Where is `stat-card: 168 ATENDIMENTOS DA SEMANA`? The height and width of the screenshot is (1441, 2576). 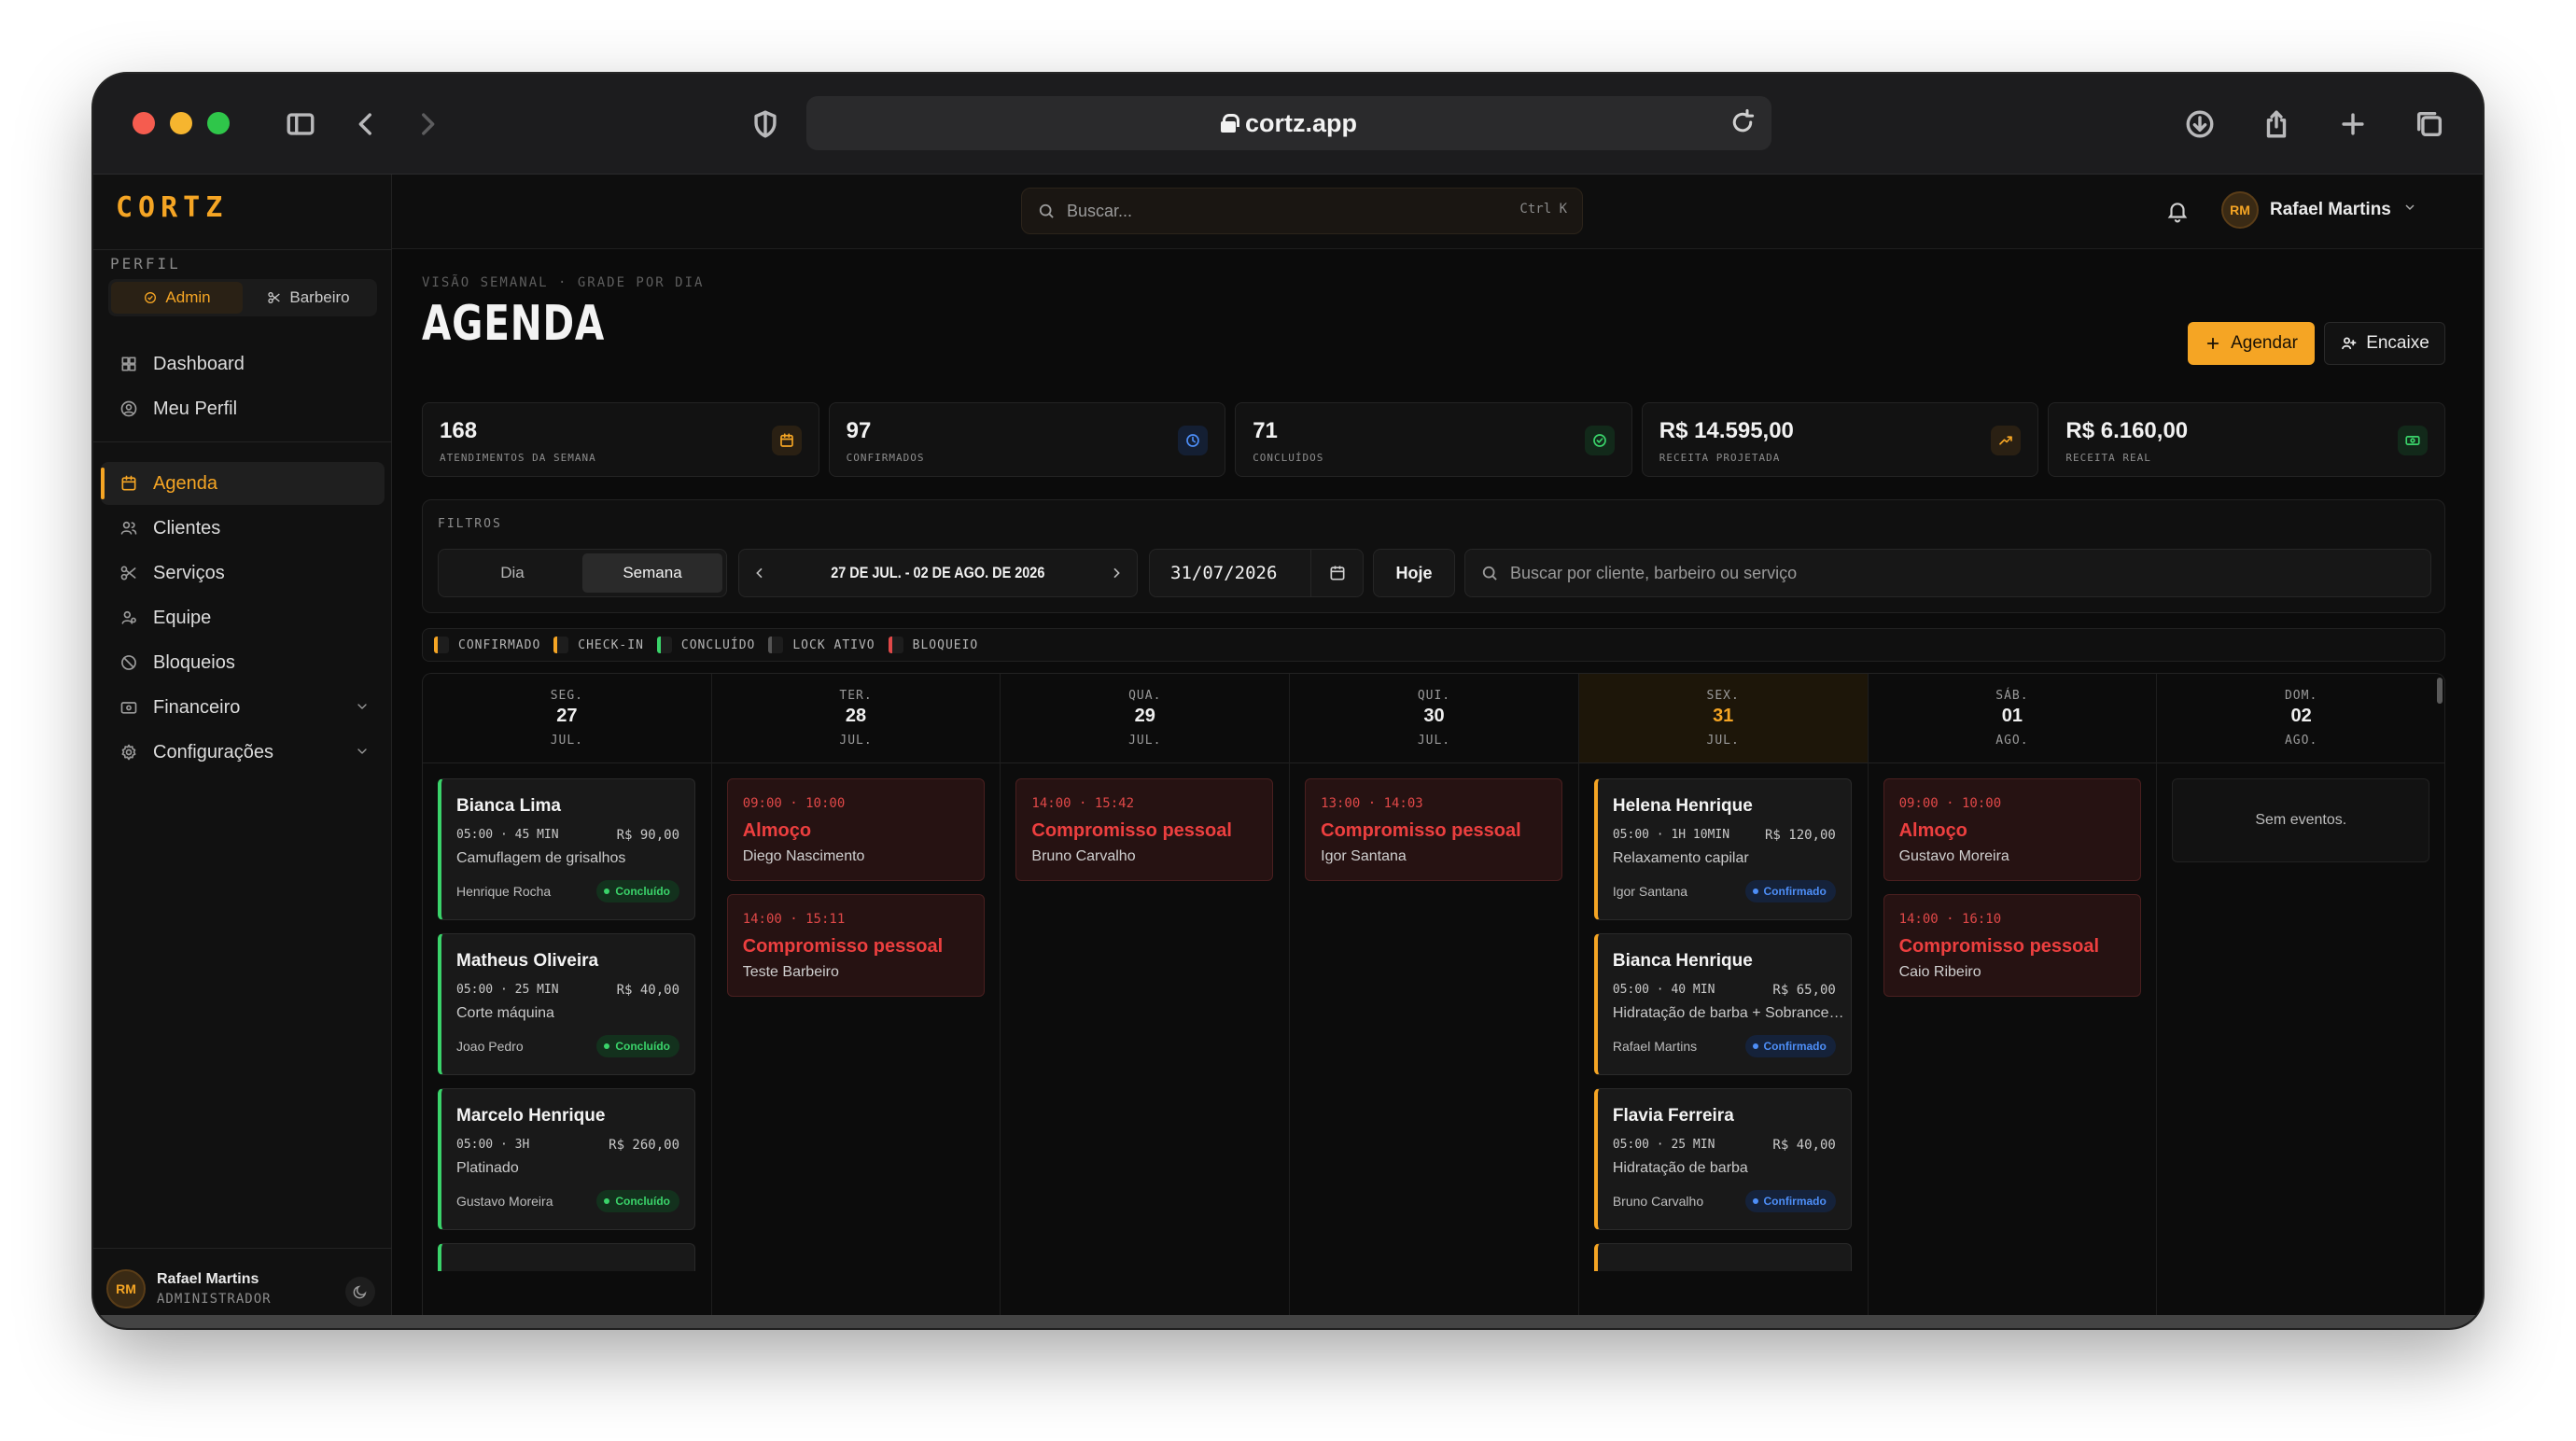
stat-card: 168 ATENDIMENTOS DA SEMANA is located at coordinates (620, 439).